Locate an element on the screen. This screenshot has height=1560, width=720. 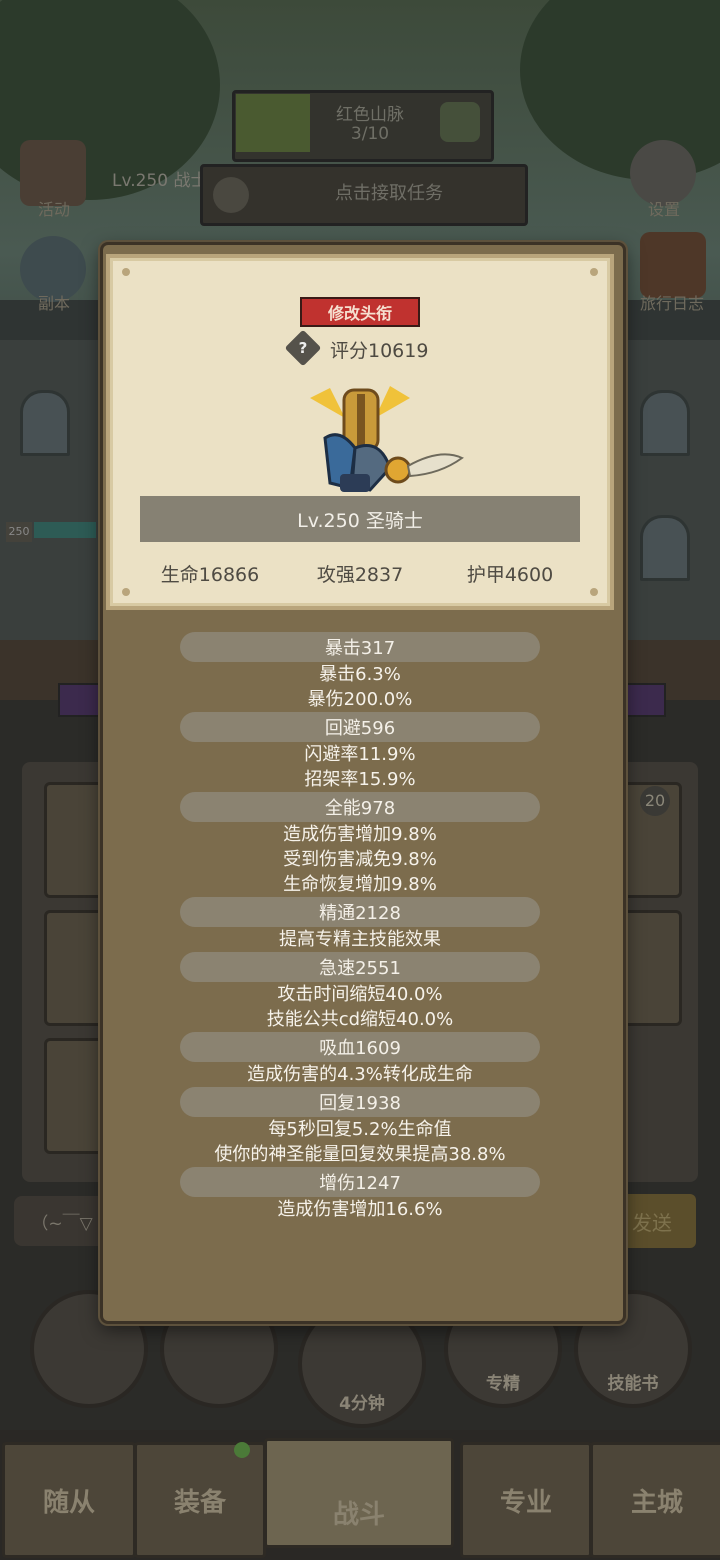
armor-stat: 护甲4600 is located at coordinates (510, 575).